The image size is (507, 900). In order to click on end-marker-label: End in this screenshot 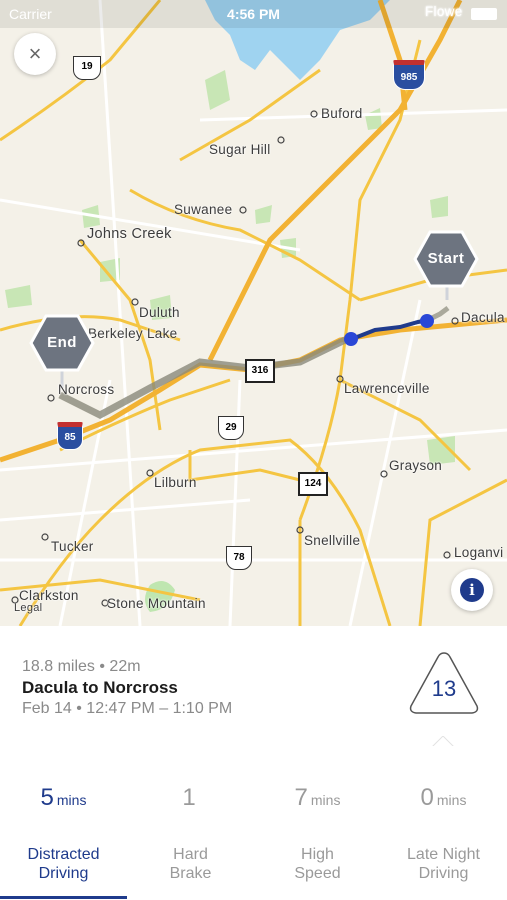, I will do `click(62, 342)`.